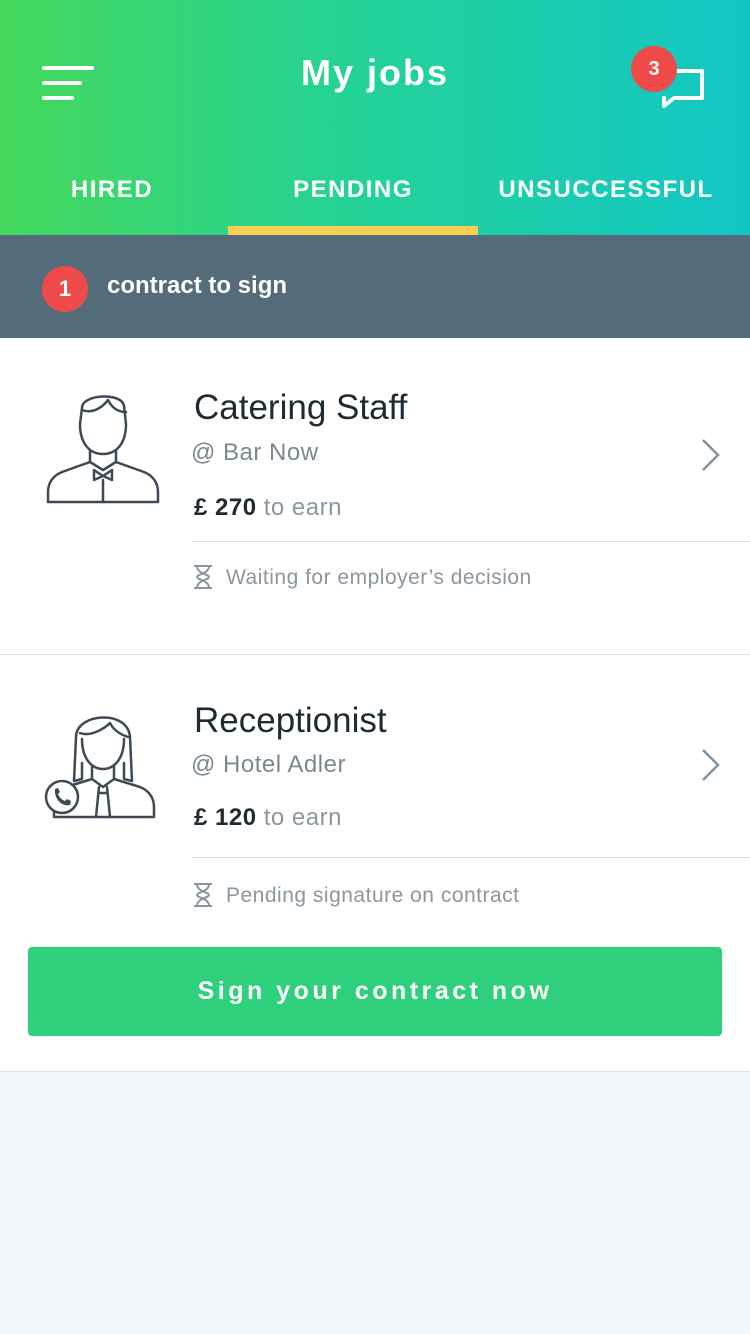 Image resolution: width=750 pixels, height=1334 pixels. Describe the element at coordinates (373, 895) in the screenshot. I see `job-status-text: Pending signature on contract` at that location.